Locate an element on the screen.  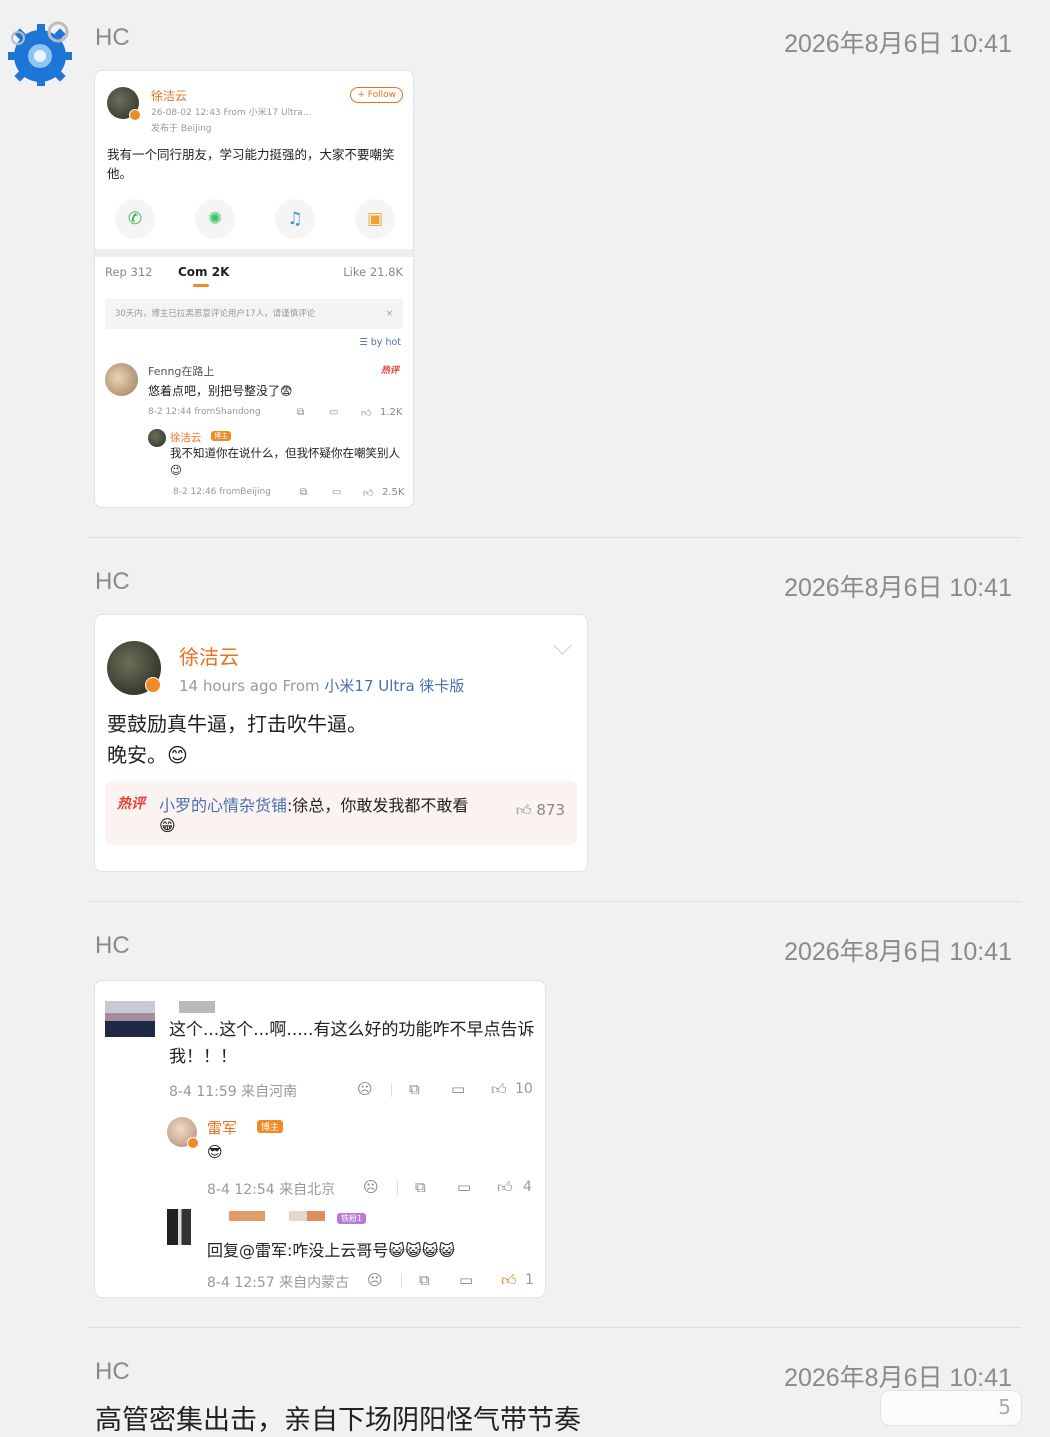
sort-control: ☰ by hot is located at coordinates (380, 342).